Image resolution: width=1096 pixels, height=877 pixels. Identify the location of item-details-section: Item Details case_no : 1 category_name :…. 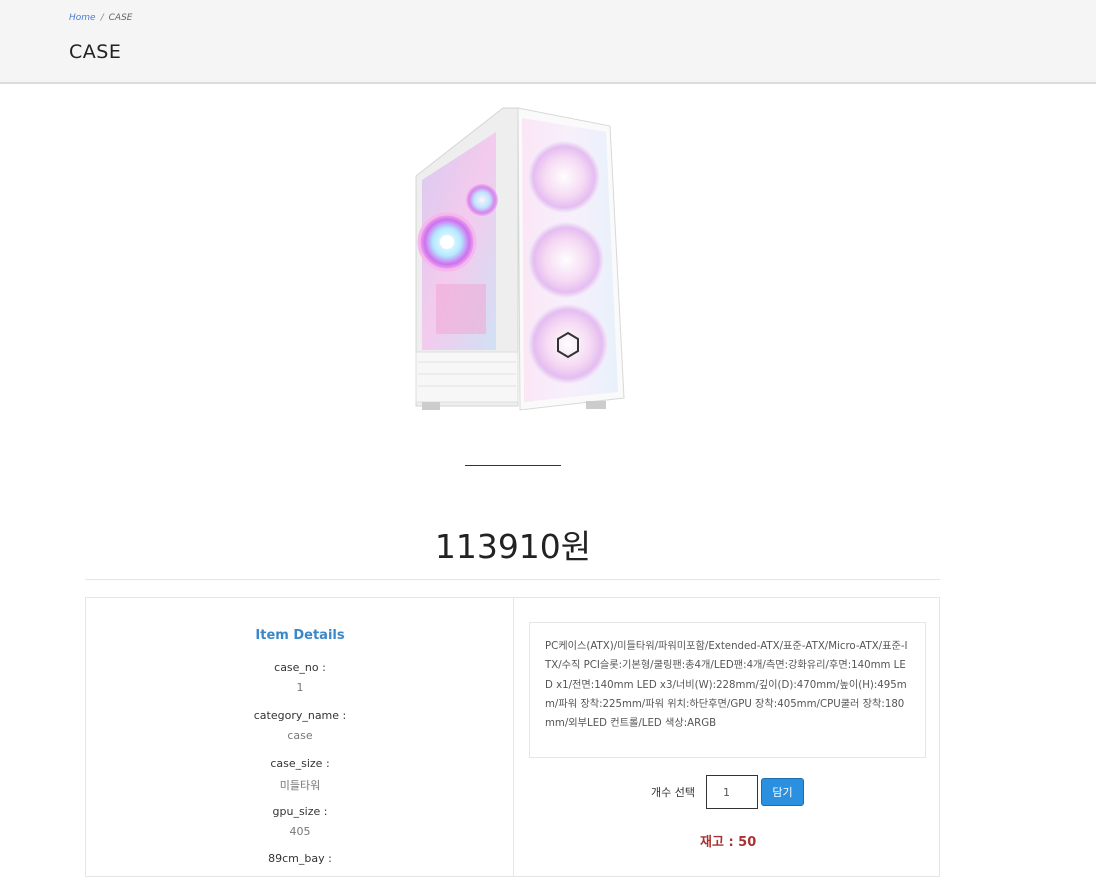
(300, 737).